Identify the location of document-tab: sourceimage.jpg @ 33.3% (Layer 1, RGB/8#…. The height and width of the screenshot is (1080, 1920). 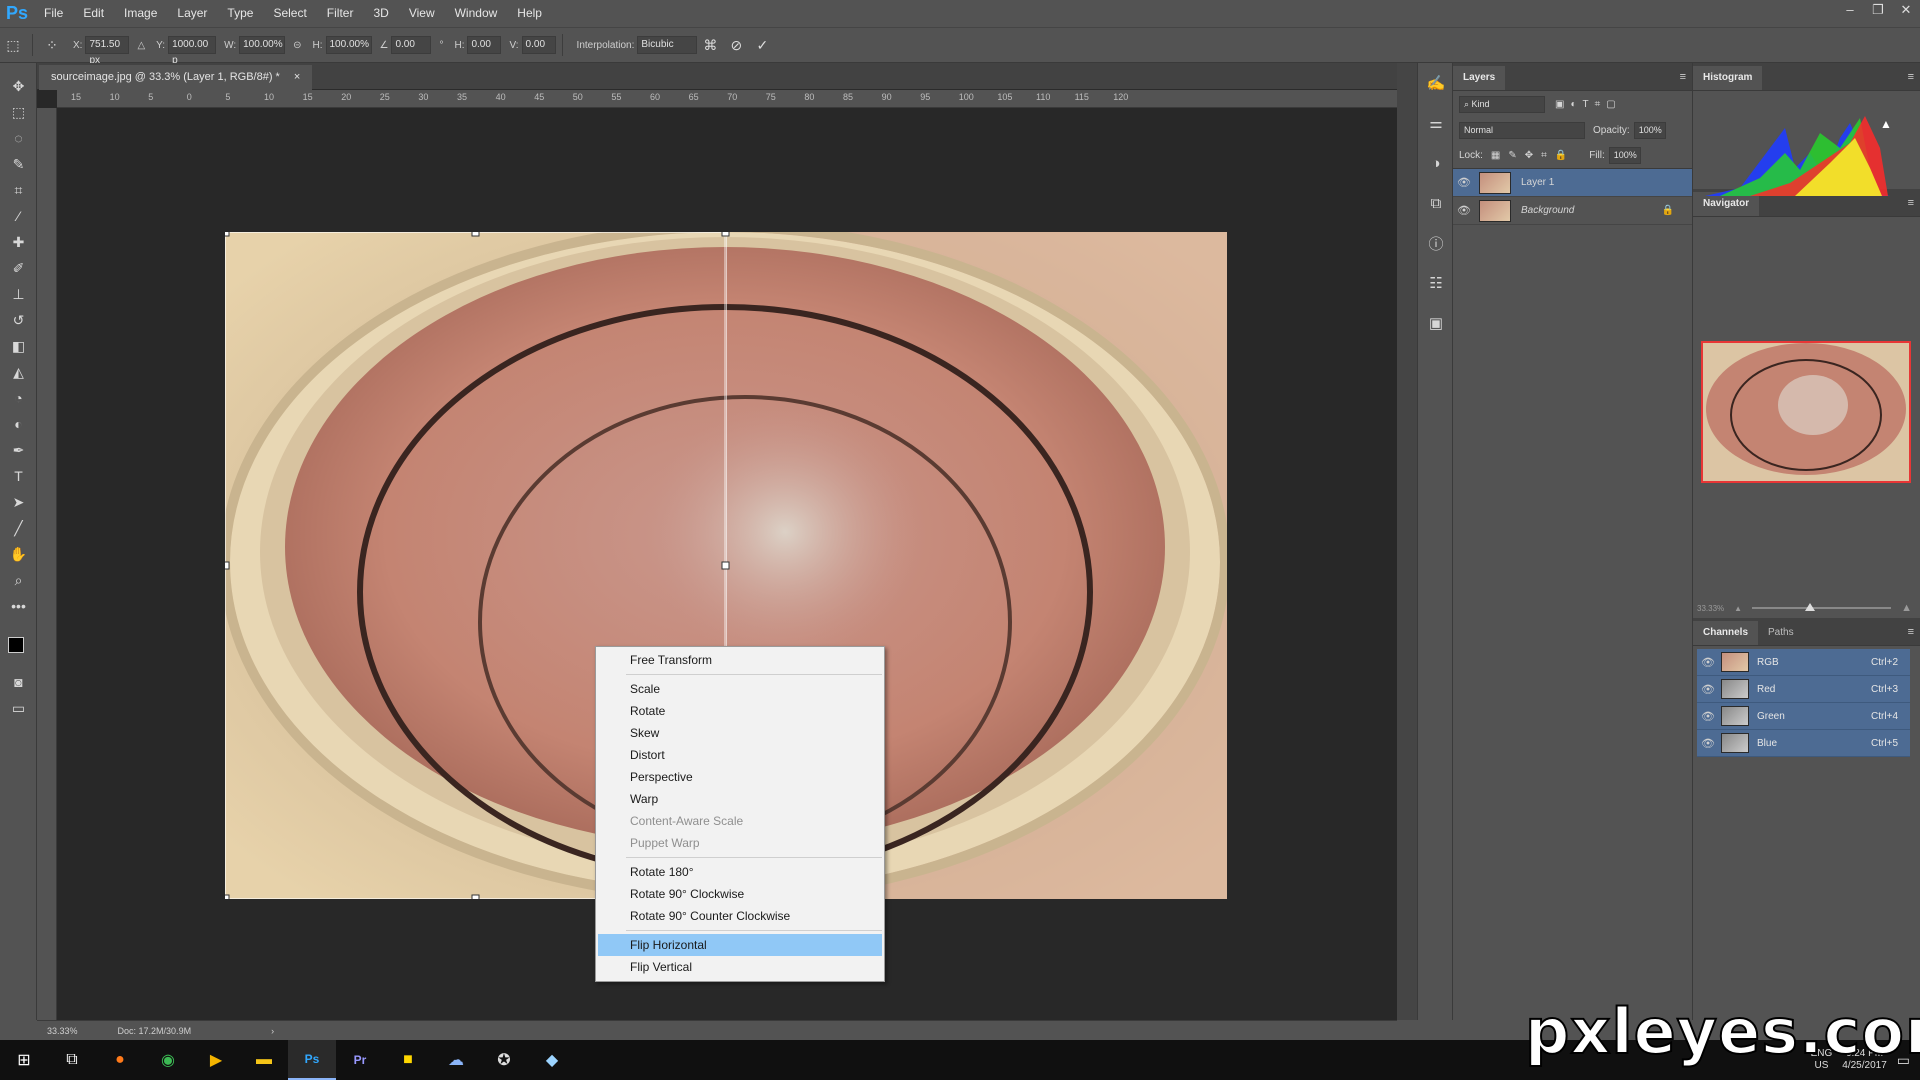
(176, 77).